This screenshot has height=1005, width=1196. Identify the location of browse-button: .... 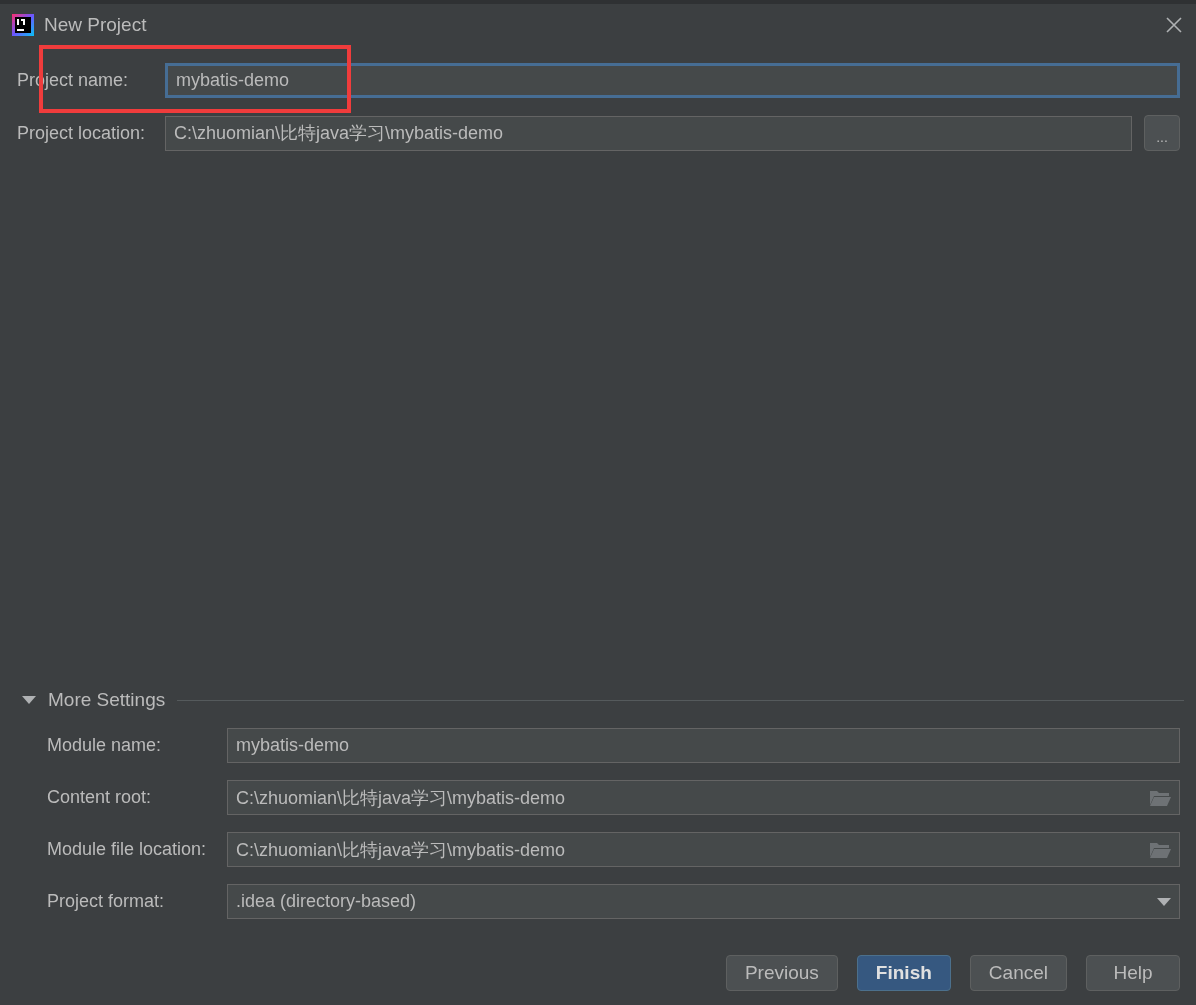
(1162, 133).